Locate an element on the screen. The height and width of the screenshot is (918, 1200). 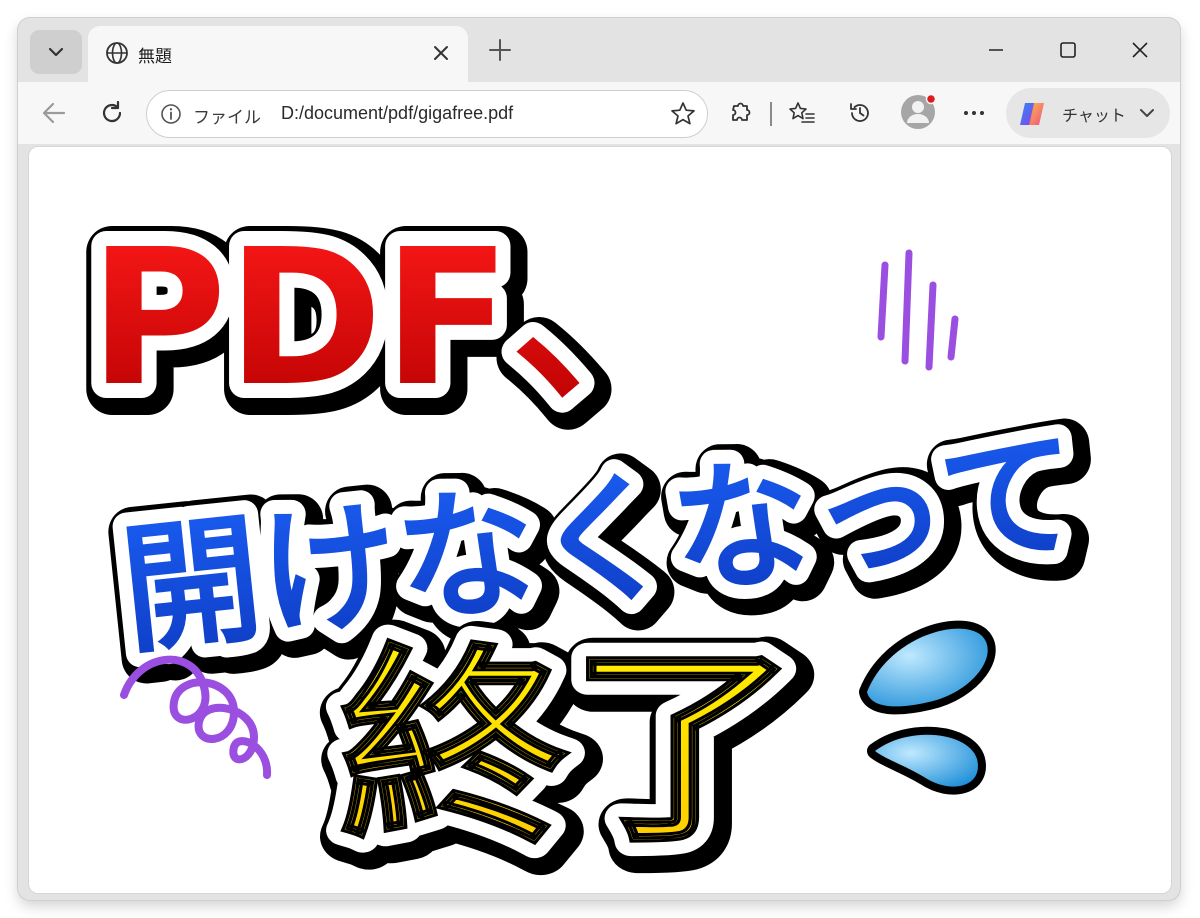
shock-lines-doodle is located at coordinates (918, 310).